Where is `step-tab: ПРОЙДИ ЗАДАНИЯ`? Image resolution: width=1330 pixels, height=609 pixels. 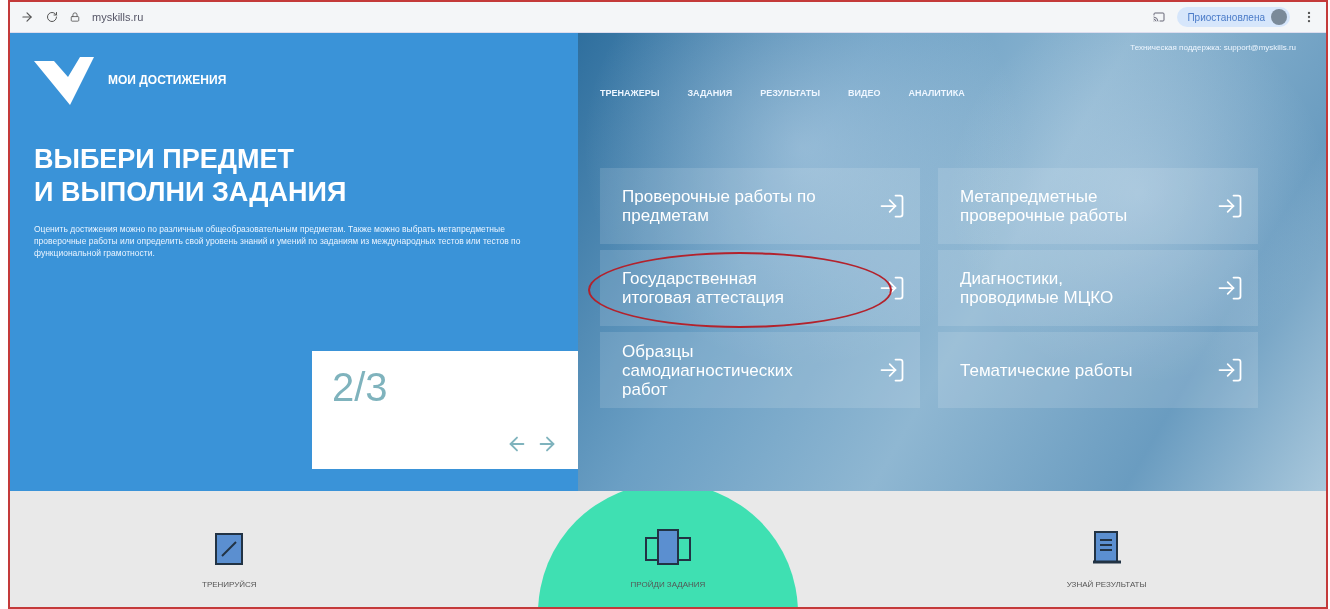
step-tab: ПРОЙДИ ЗАДАНИЯ is located at coordinates (668, 558).